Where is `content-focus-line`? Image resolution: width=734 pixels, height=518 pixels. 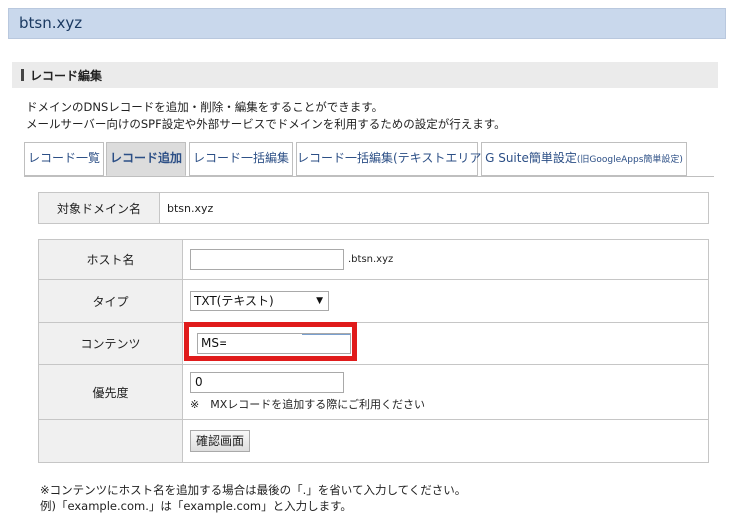
content-focus-line is located at coordinates (326, 334).